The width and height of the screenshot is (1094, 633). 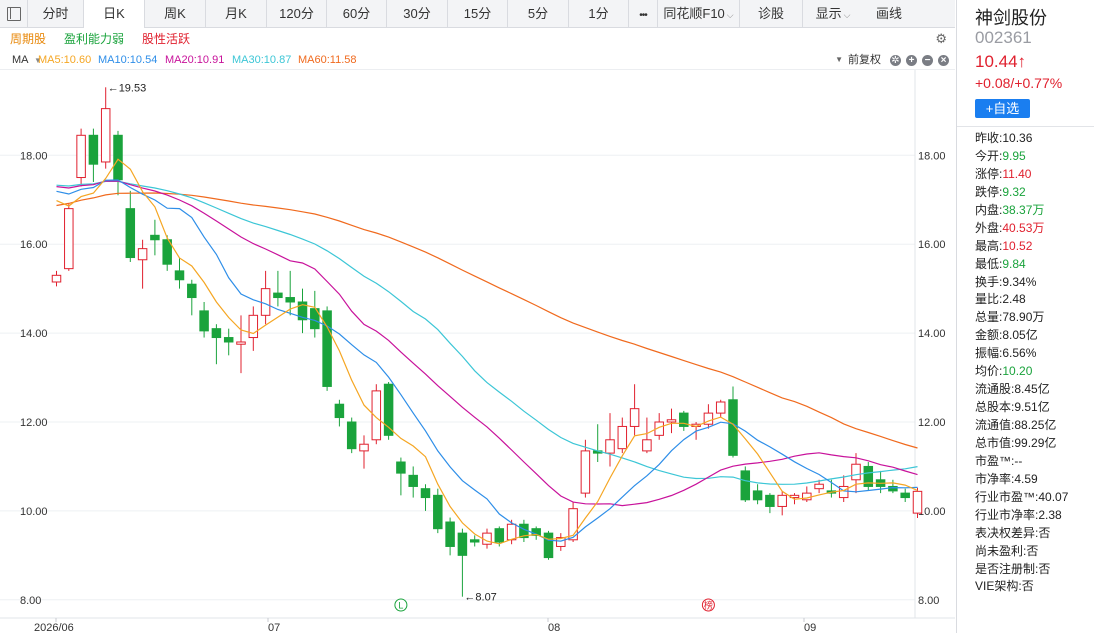 What do you see at coordinates (1032, 407) in the screenshot?
I see `stat-value: 9.51亿` at bounding box center [1032, 407].